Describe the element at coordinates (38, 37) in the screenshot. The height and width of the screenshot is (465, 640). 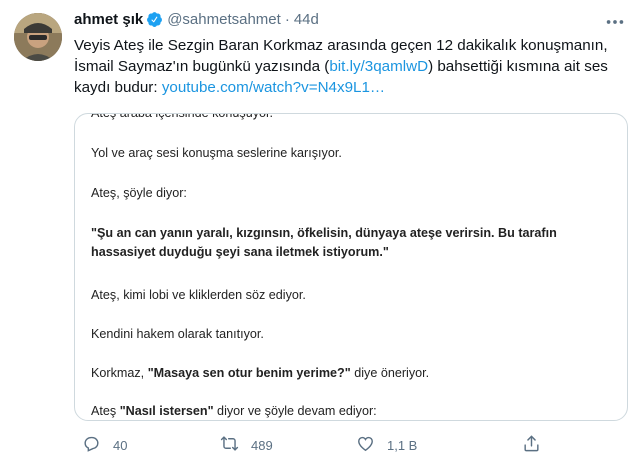
I see `avatar` at that location.